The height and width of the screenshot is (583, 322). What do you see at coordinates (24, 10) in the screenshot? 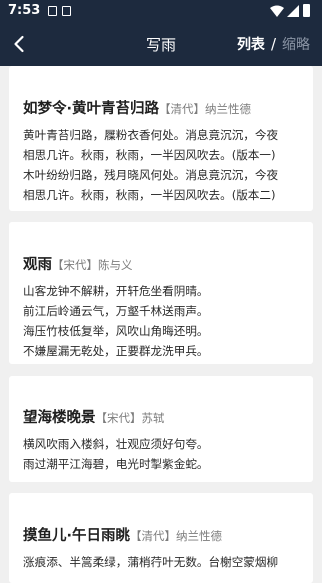
I see `status-time: 7:53` at bounding box center [24, 10].